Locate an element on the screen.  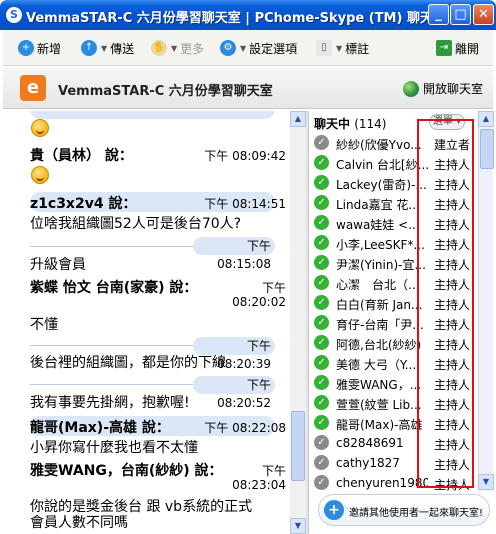
message-author: 貴（員林） 說： is located at coordinates (81, 156).